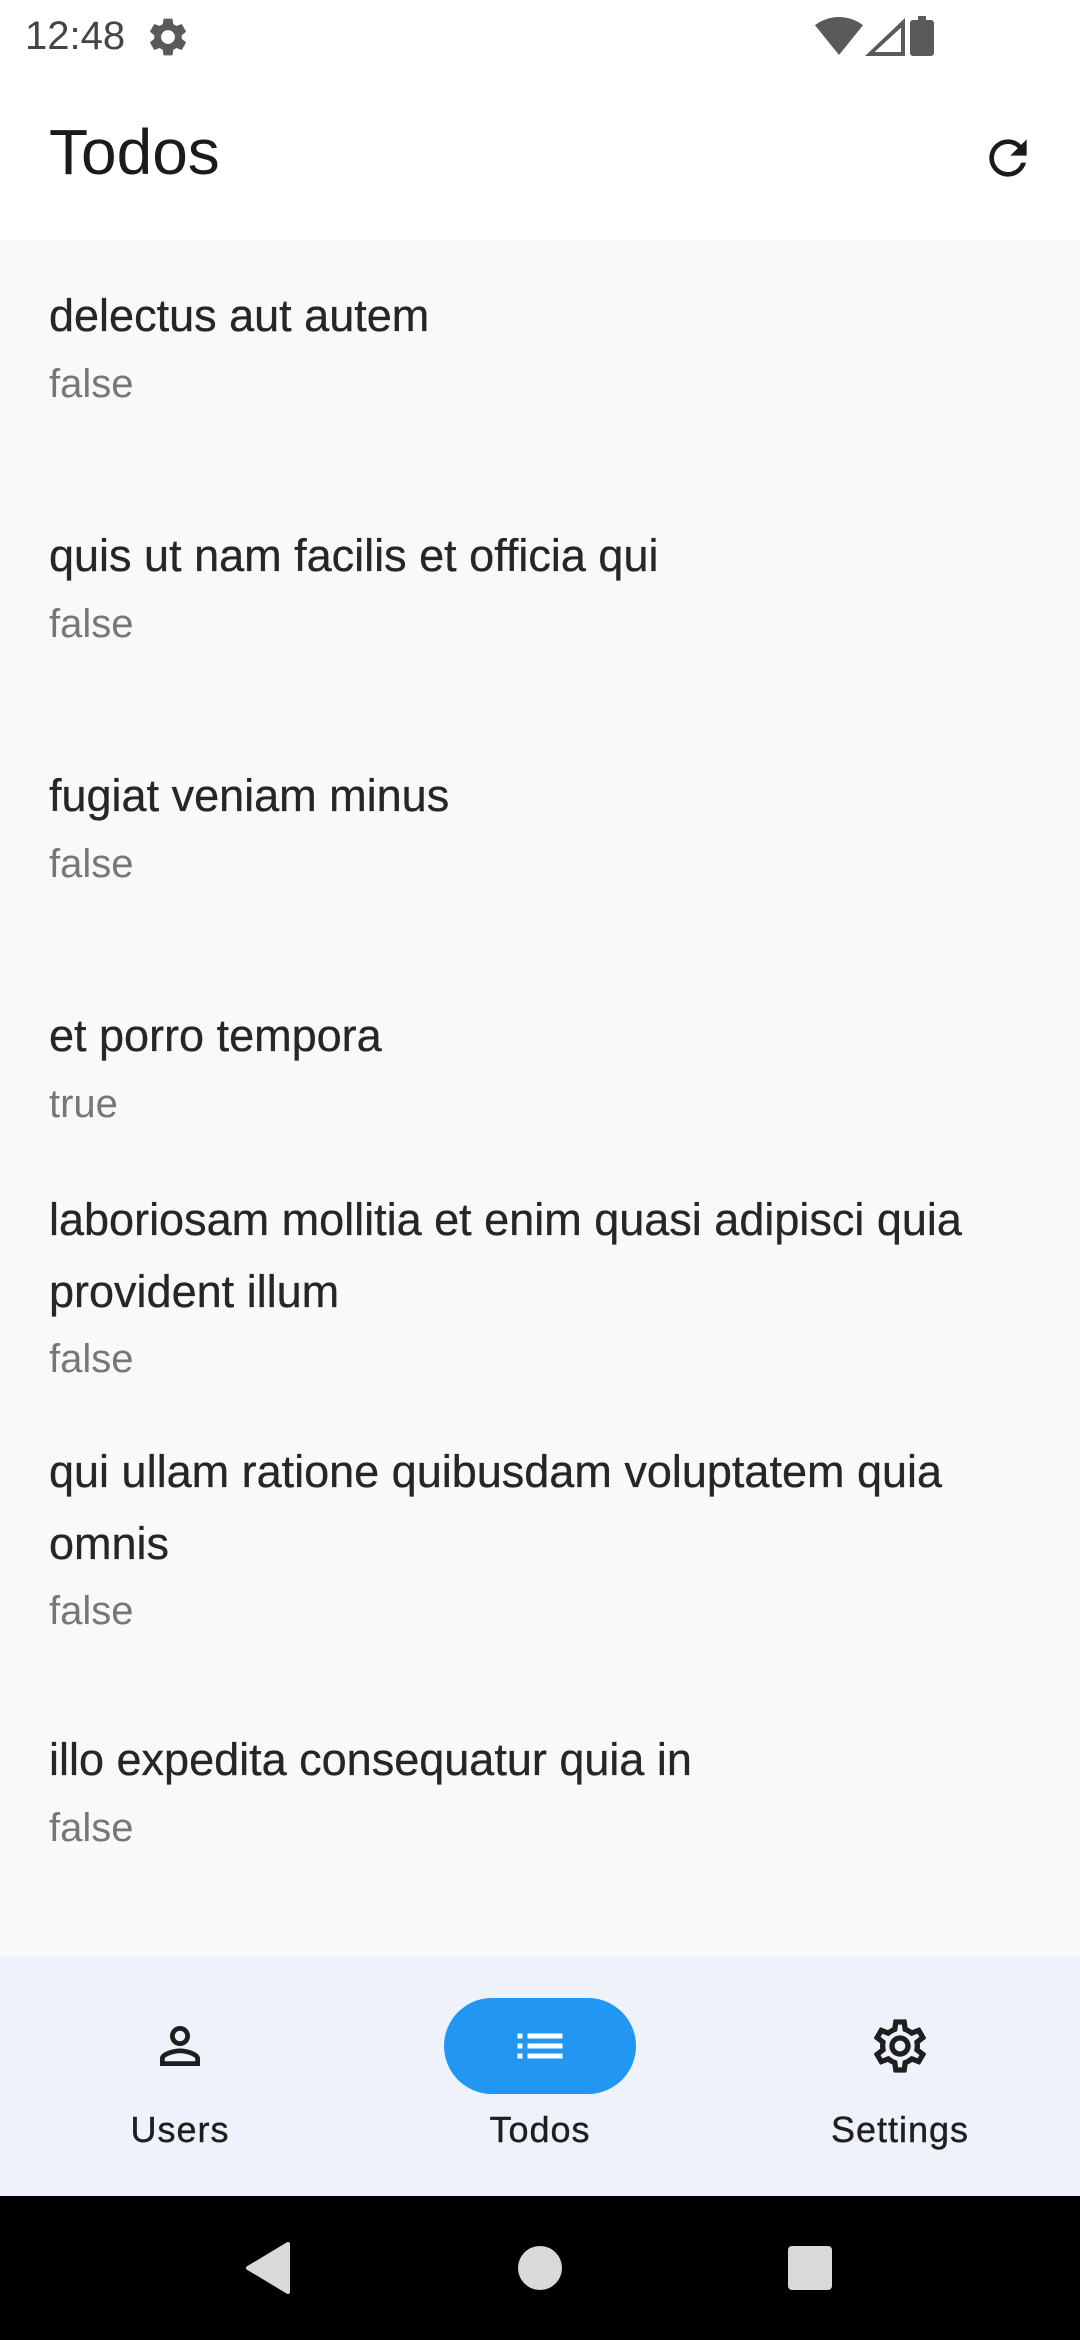 The height and width of the screenshot is (2340, 1080). Describe the element at coordinates (249, 795) in the screenshot. I see `todo-title: fugiat veniam minus` at that location.